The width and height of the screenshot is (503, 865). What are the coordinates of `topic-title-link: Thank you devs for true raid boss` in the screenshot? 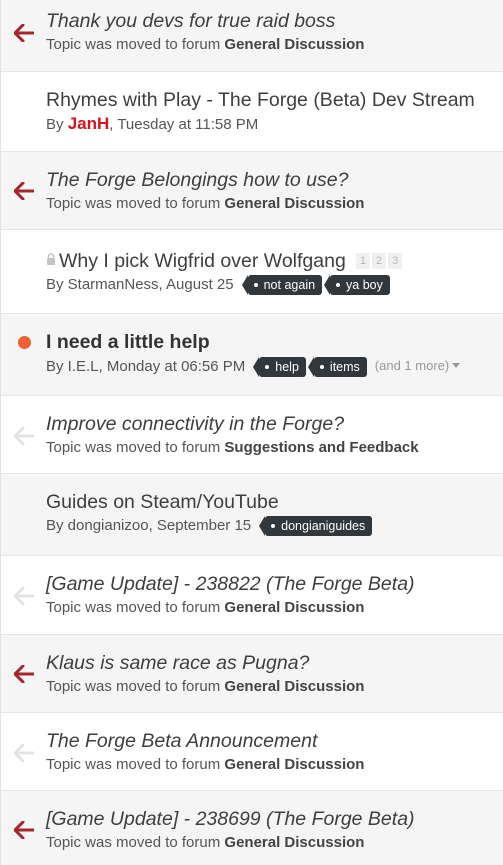 It's located at (272, 21).